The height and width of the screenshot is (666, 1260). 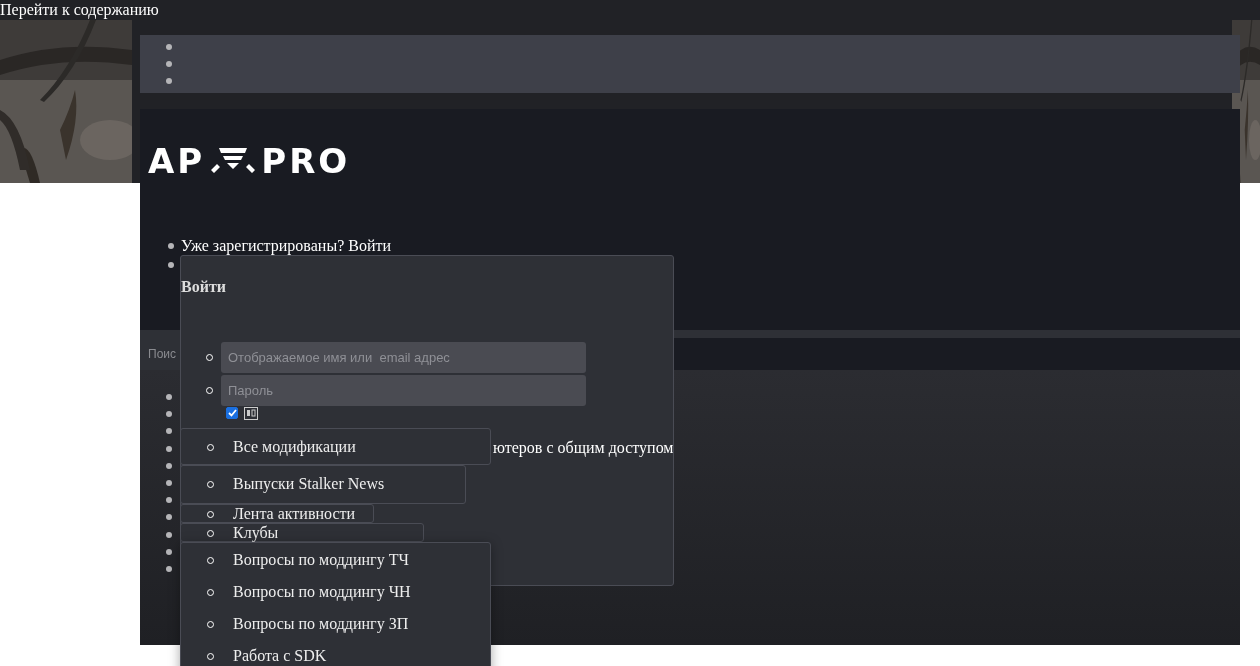 What do you see at coordinates (302, 533) in the screenshot?
I see `menu-item: Клубы` at bounding box center [302, 533].